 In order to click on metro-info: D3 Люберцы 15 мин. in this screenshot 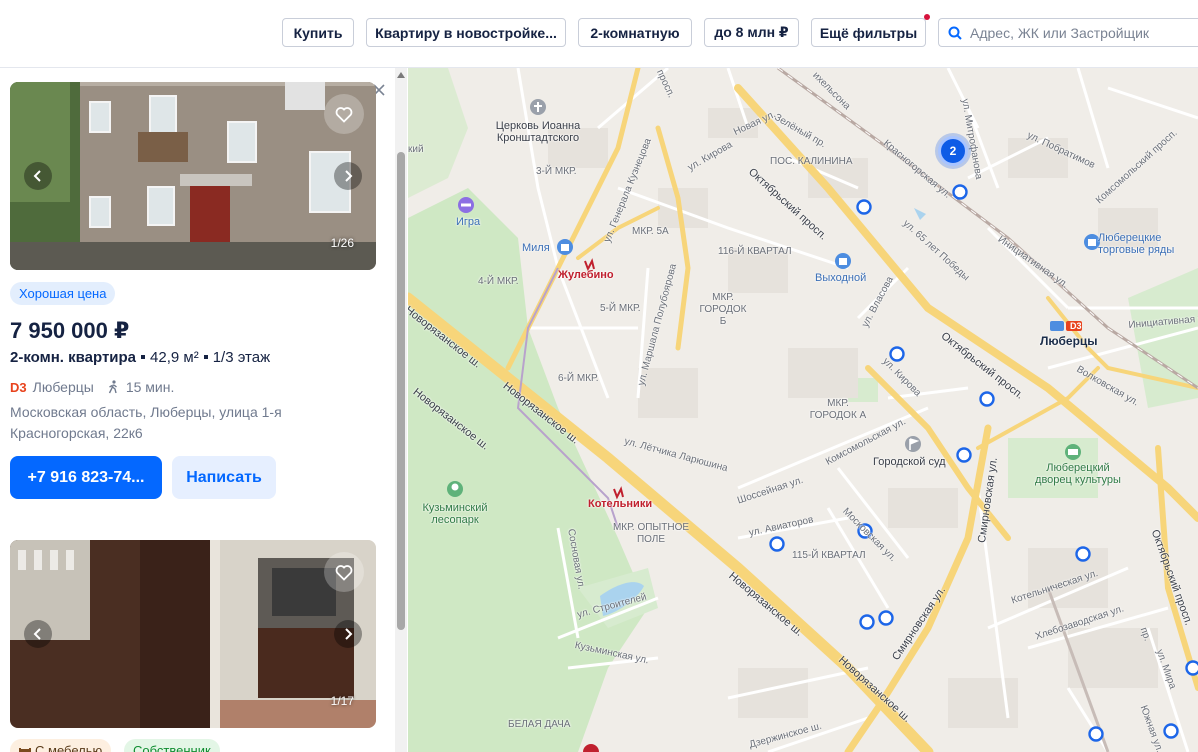, I will do `click(92, 387)`.